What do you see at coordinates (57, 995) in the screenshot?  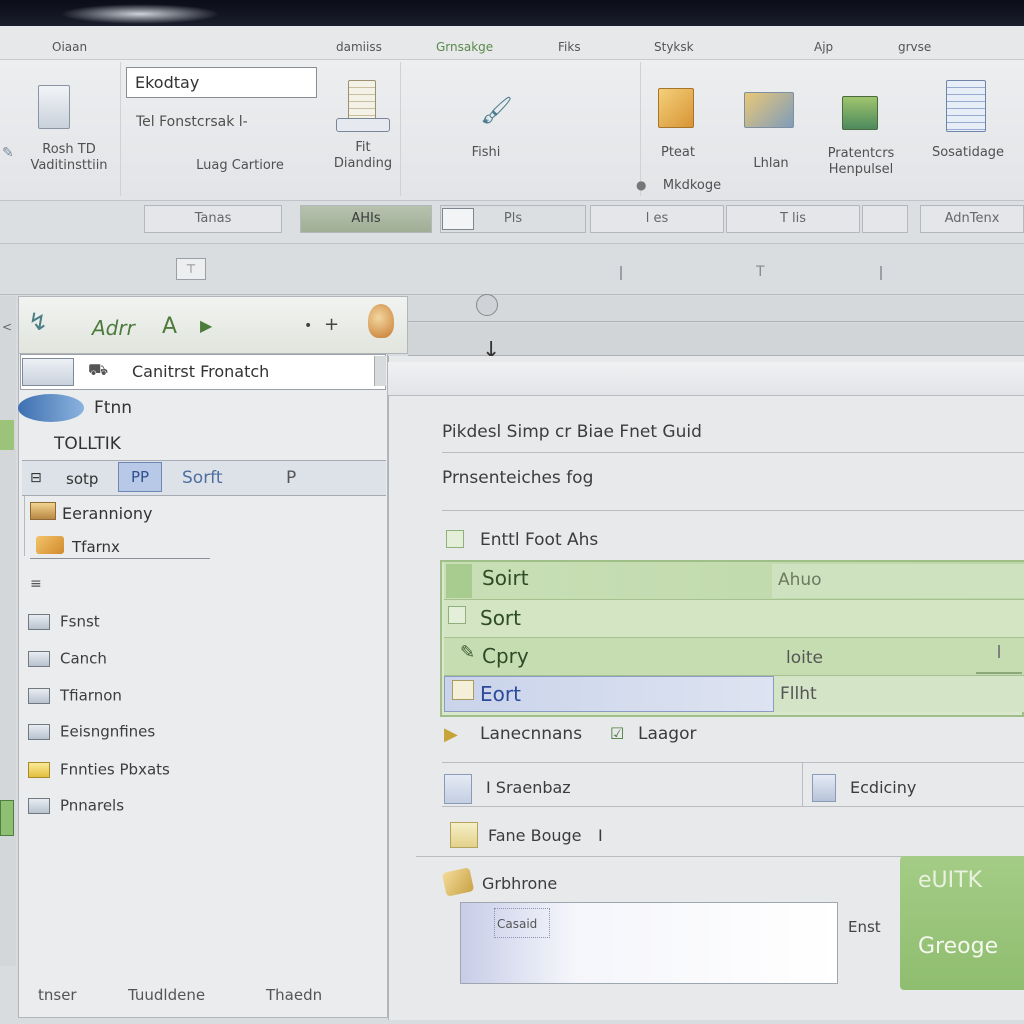 I see `footer-link: tnser` at bounding box center [57, 995].